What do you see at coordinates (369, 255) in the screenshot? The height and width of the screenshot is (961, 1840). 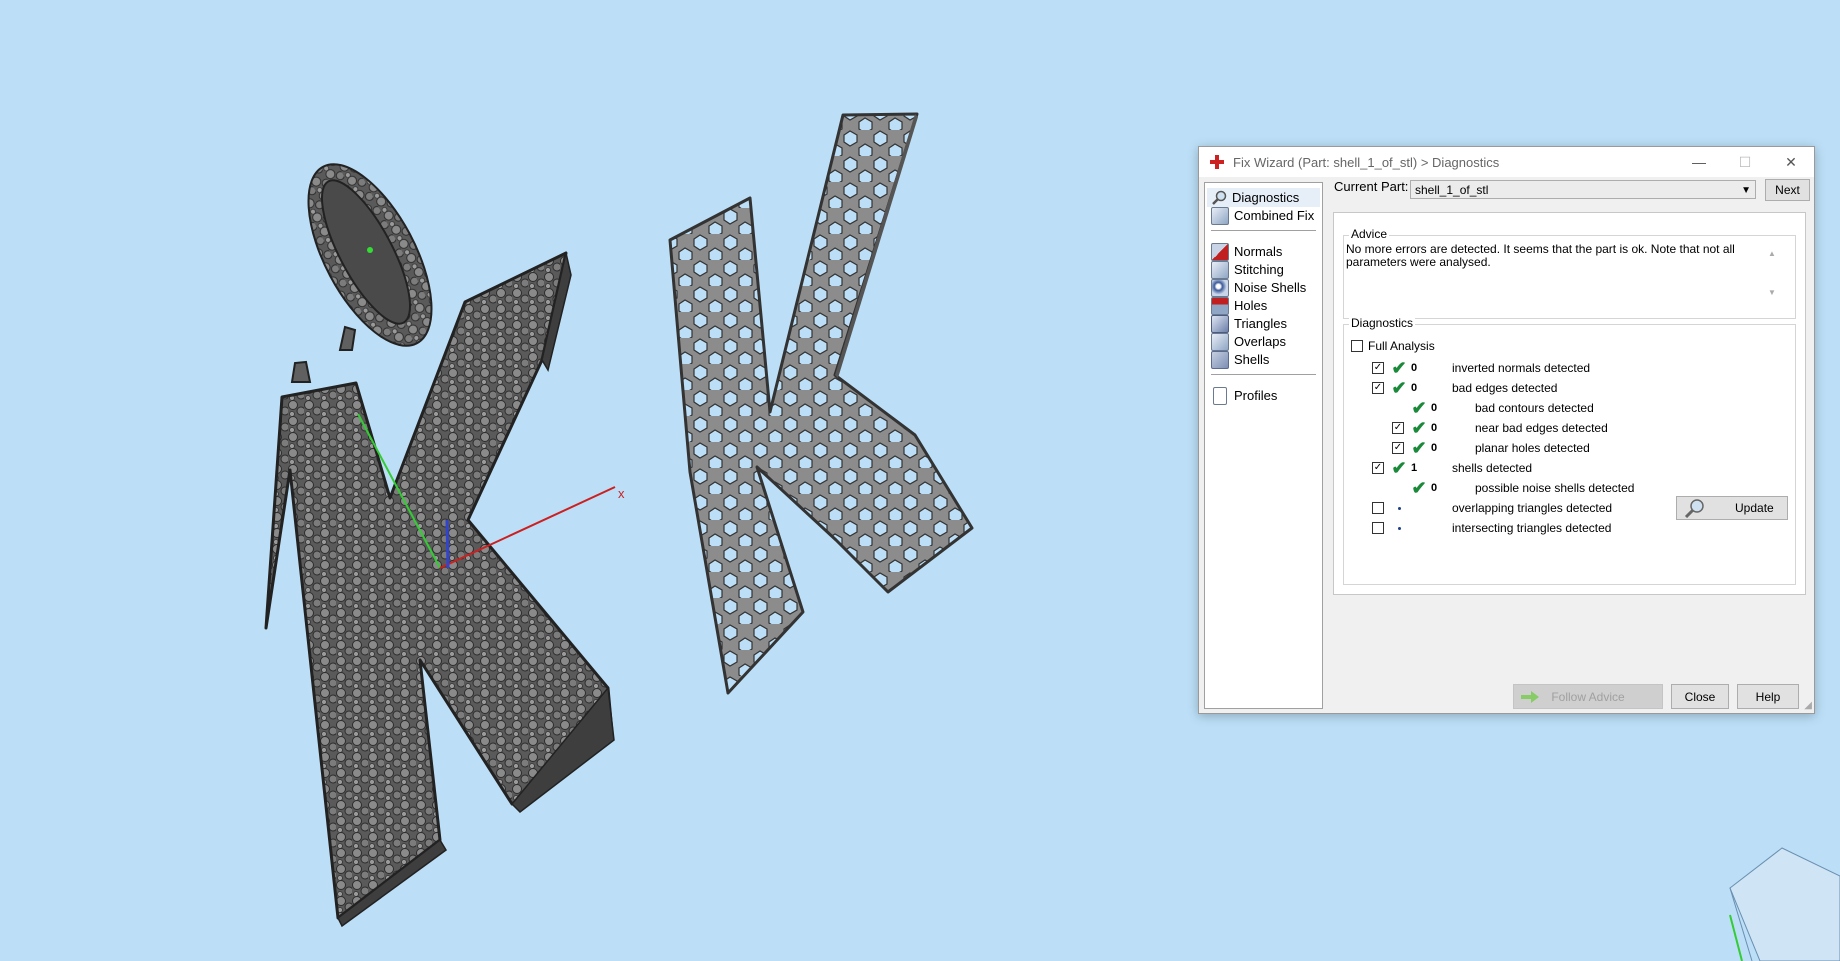 I see `pendant-ring-model` at bounding box center [369, 255].